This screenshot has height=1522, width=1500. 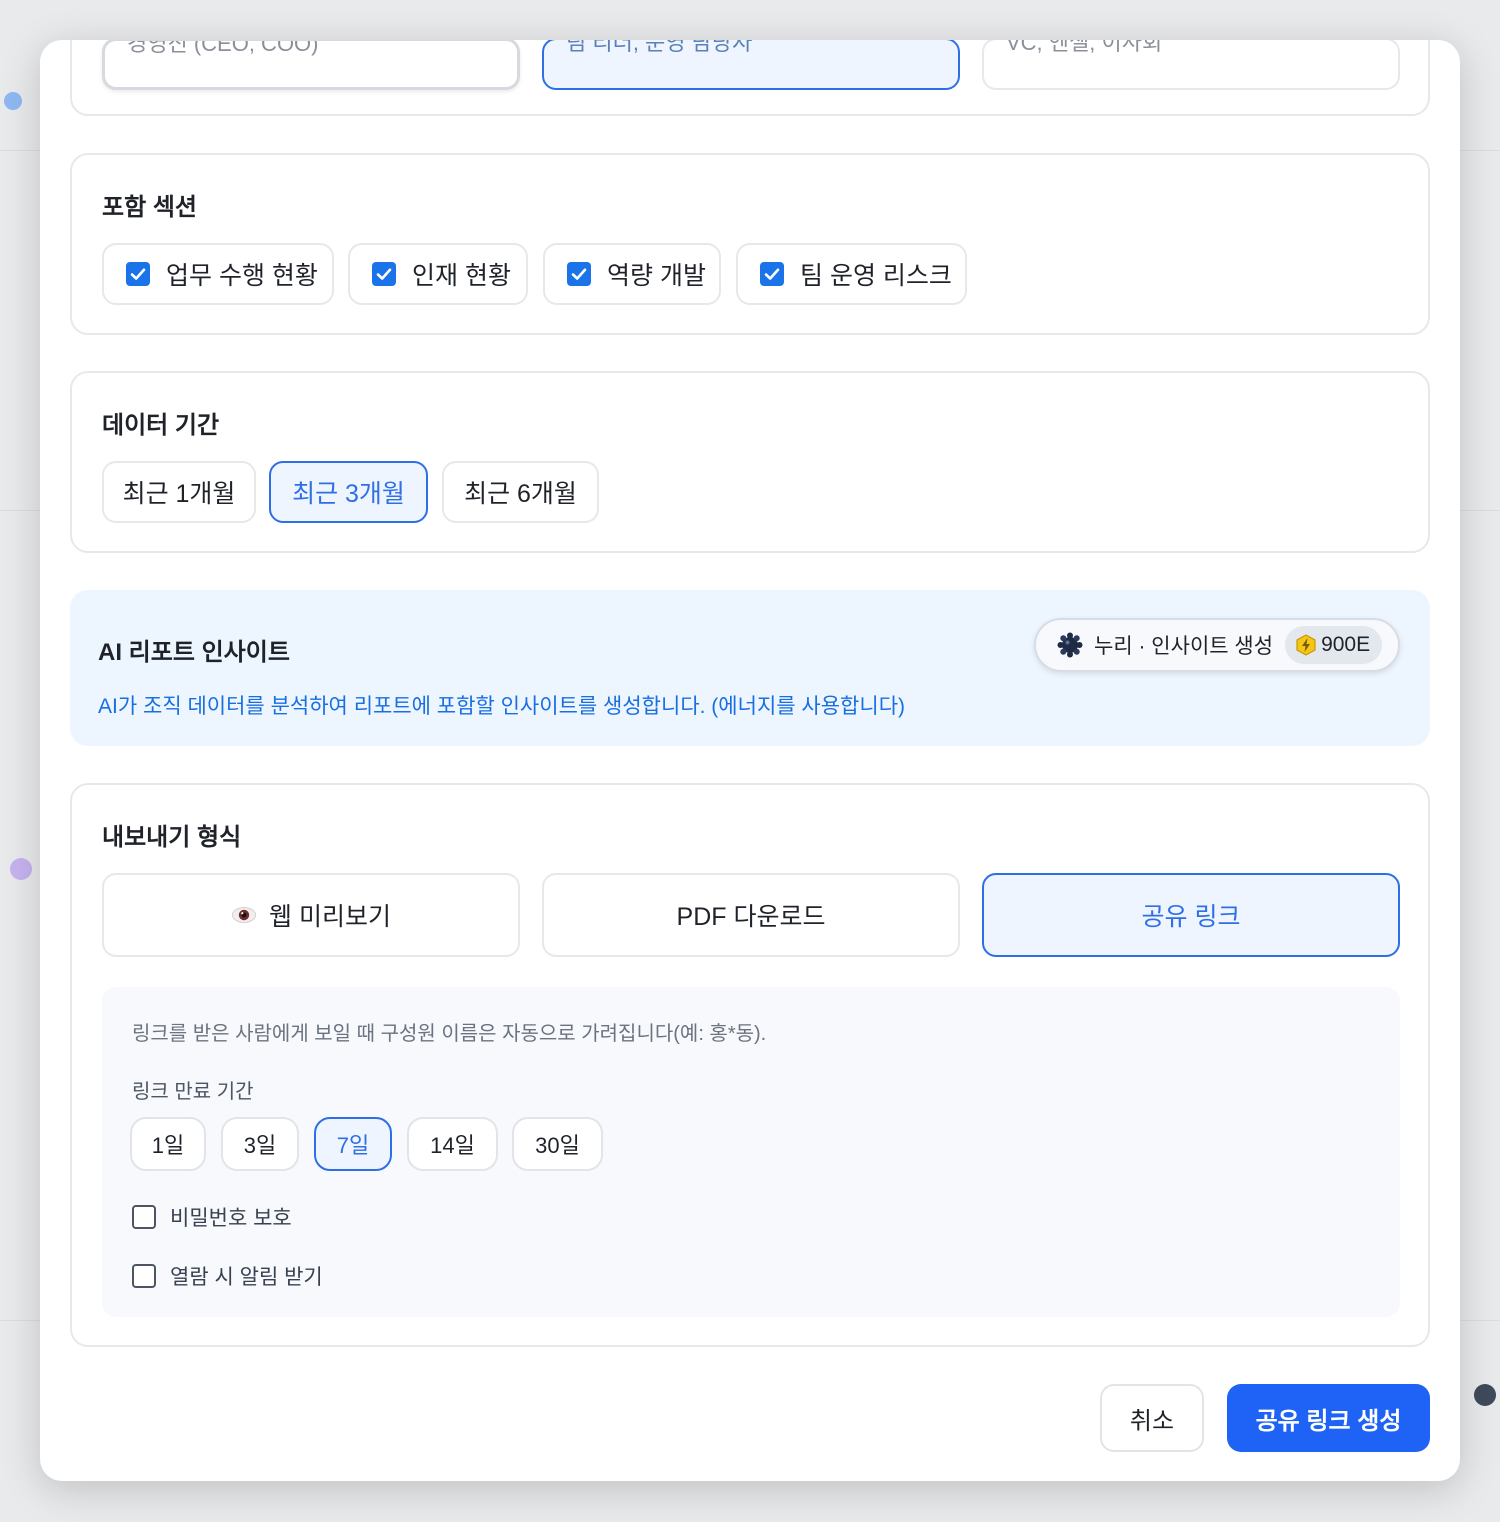 I want to click on expiry-option-30-days: 30일, so click(x=557, y=1144).